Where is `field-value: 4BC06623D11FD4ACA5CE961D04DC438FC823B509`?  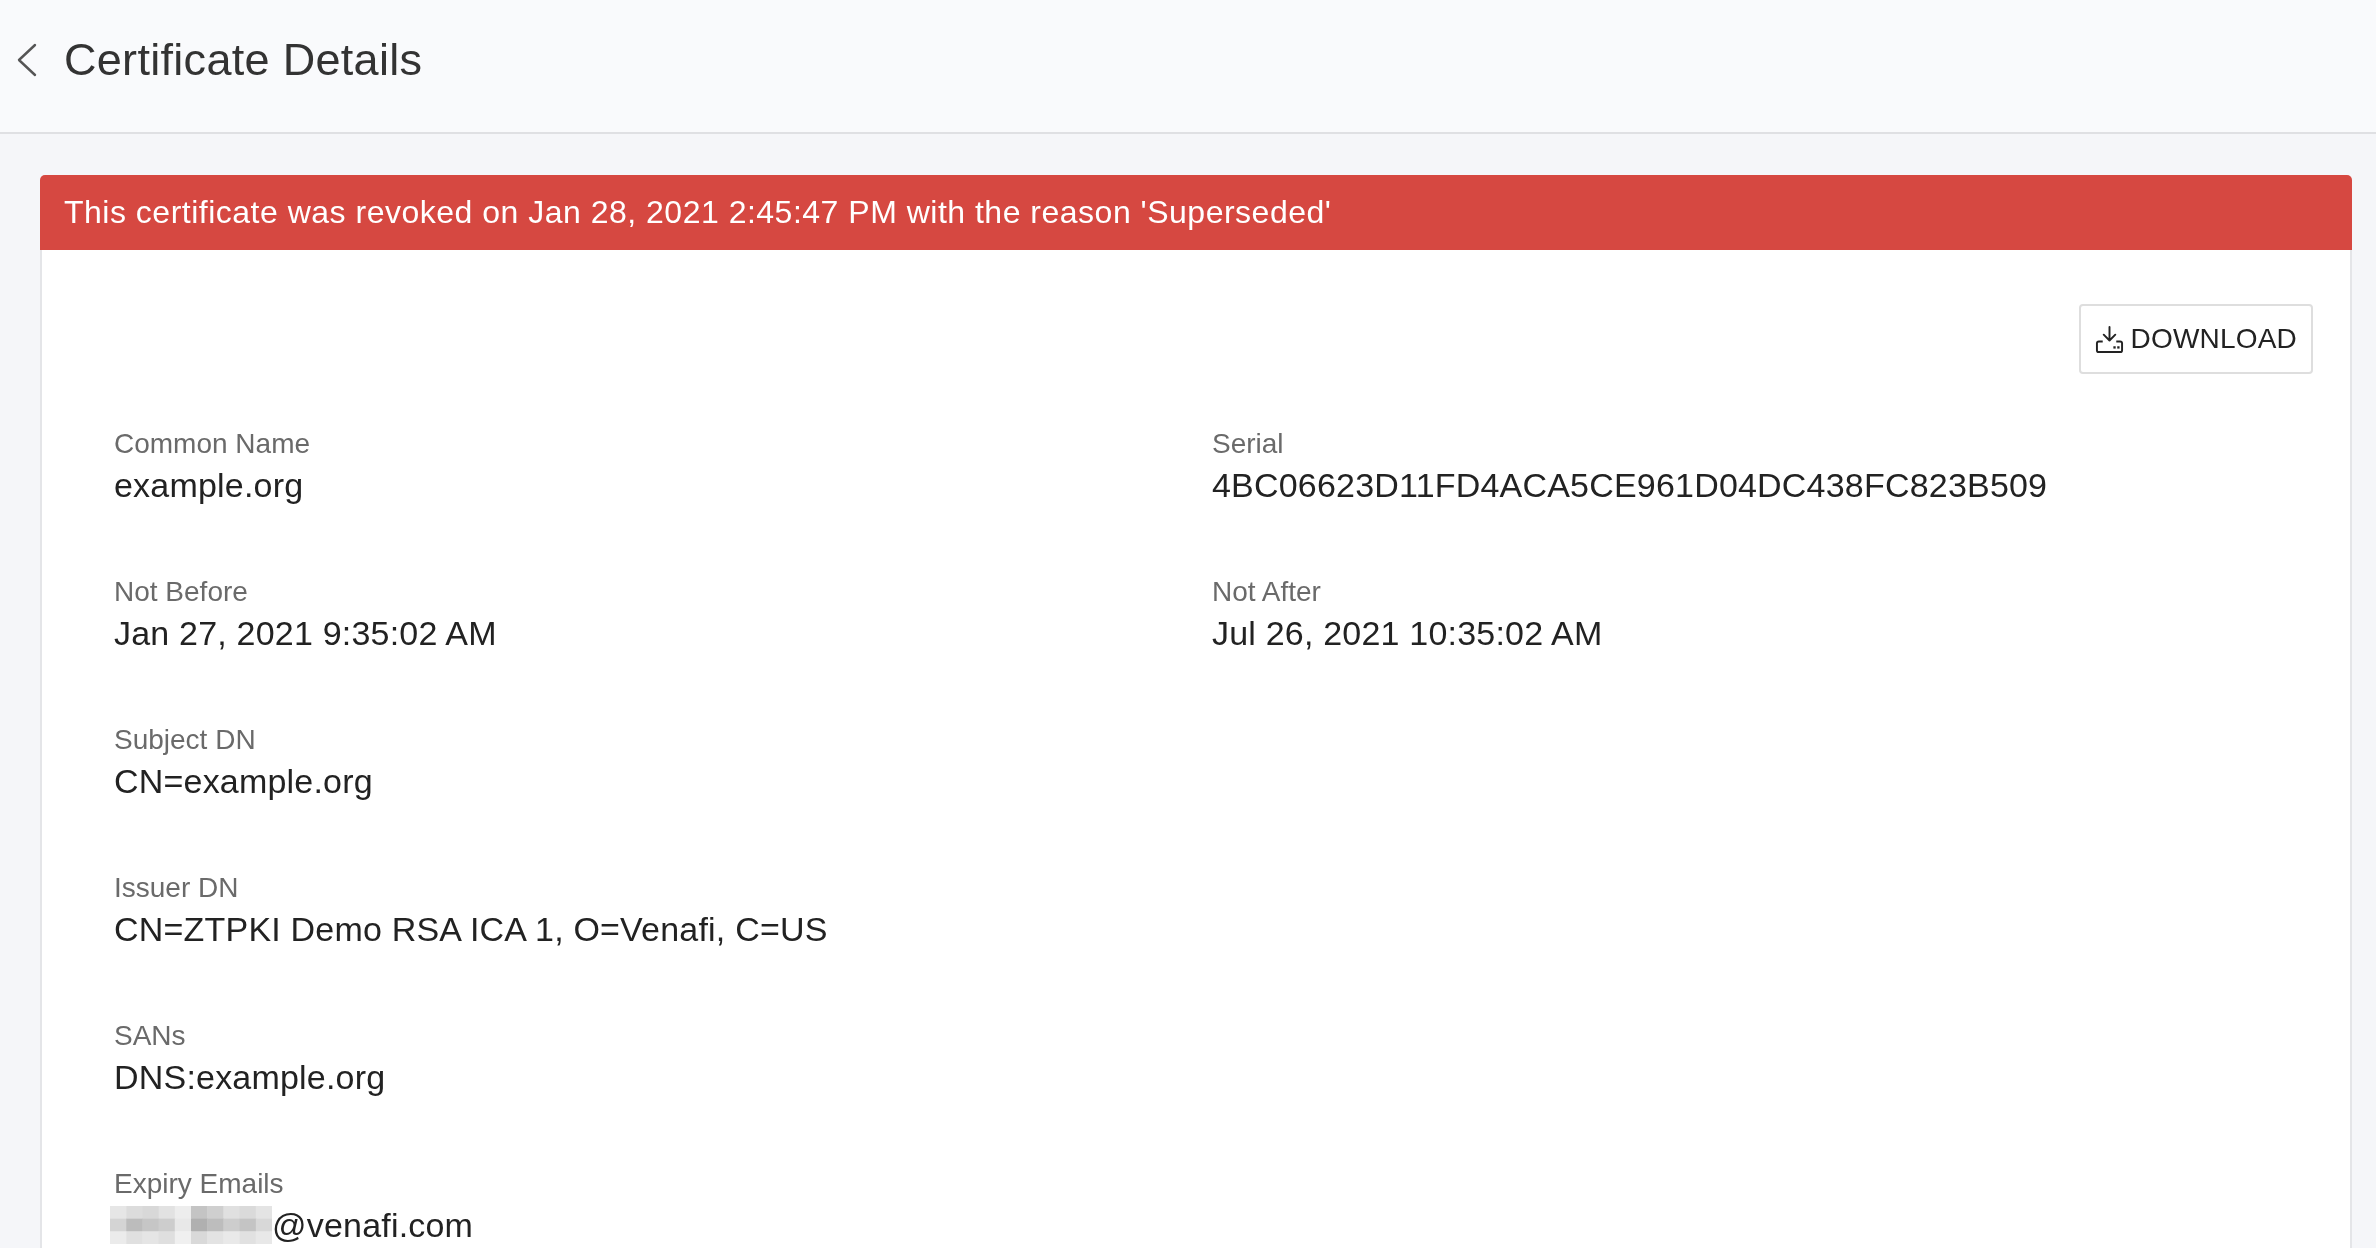 field-value: 4BC06623D11FD4ACA5CE961D04DC438FC823B509 is located at coordinates (1630, 485).